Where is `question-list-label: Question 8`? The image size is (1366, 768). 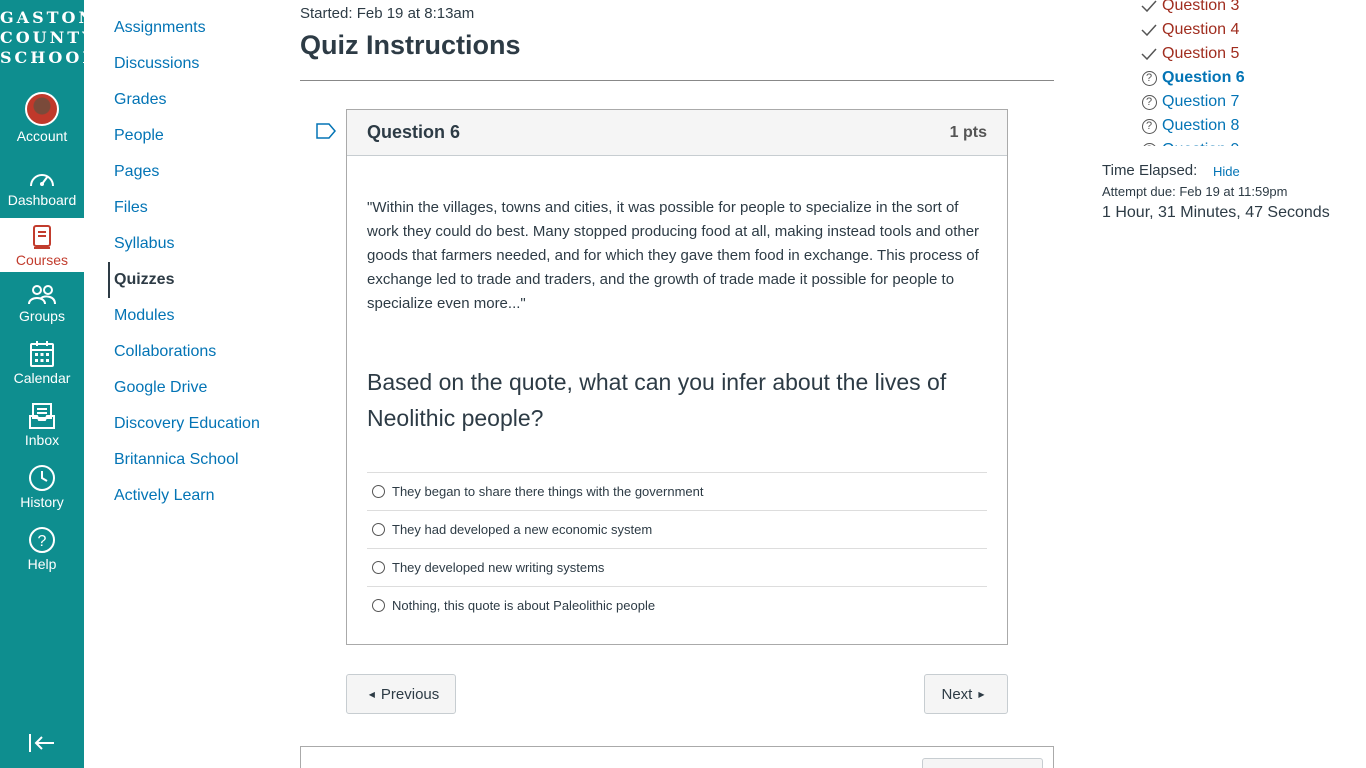 question-list-label: Question 8 is located at coordinates (1201, 125).